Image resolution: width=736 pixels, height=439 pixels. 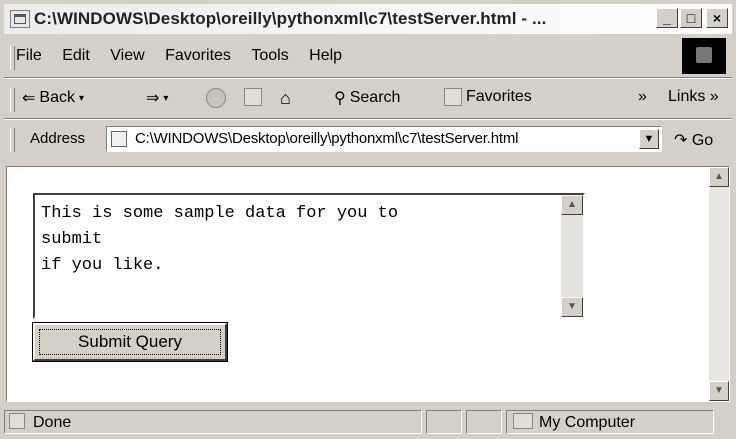 What do you see at coordinates (693, 97) in the screenshot?
I see `links-button: Links »` at bounding box center [693, 97].